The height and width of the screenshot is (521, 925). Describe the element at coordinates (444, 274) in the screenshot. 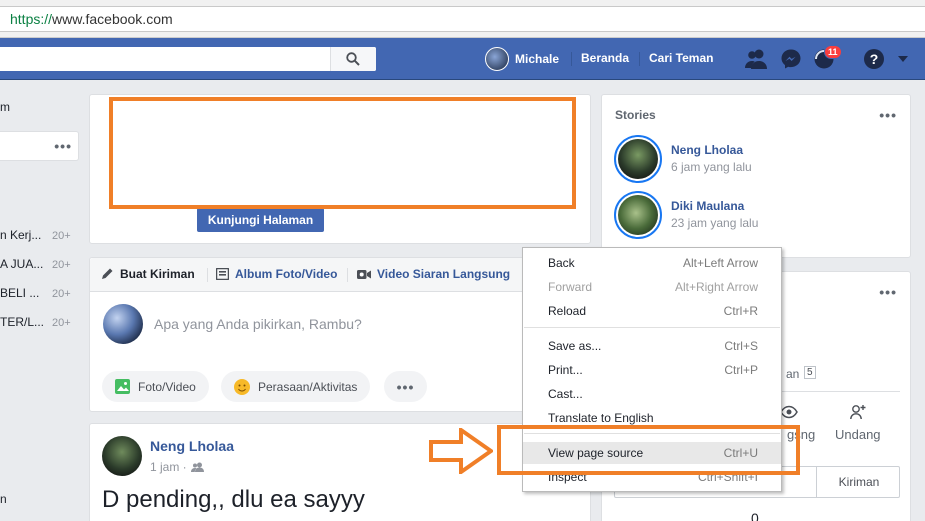

I see `tab-label: Video Siaran Langsung` at that location.